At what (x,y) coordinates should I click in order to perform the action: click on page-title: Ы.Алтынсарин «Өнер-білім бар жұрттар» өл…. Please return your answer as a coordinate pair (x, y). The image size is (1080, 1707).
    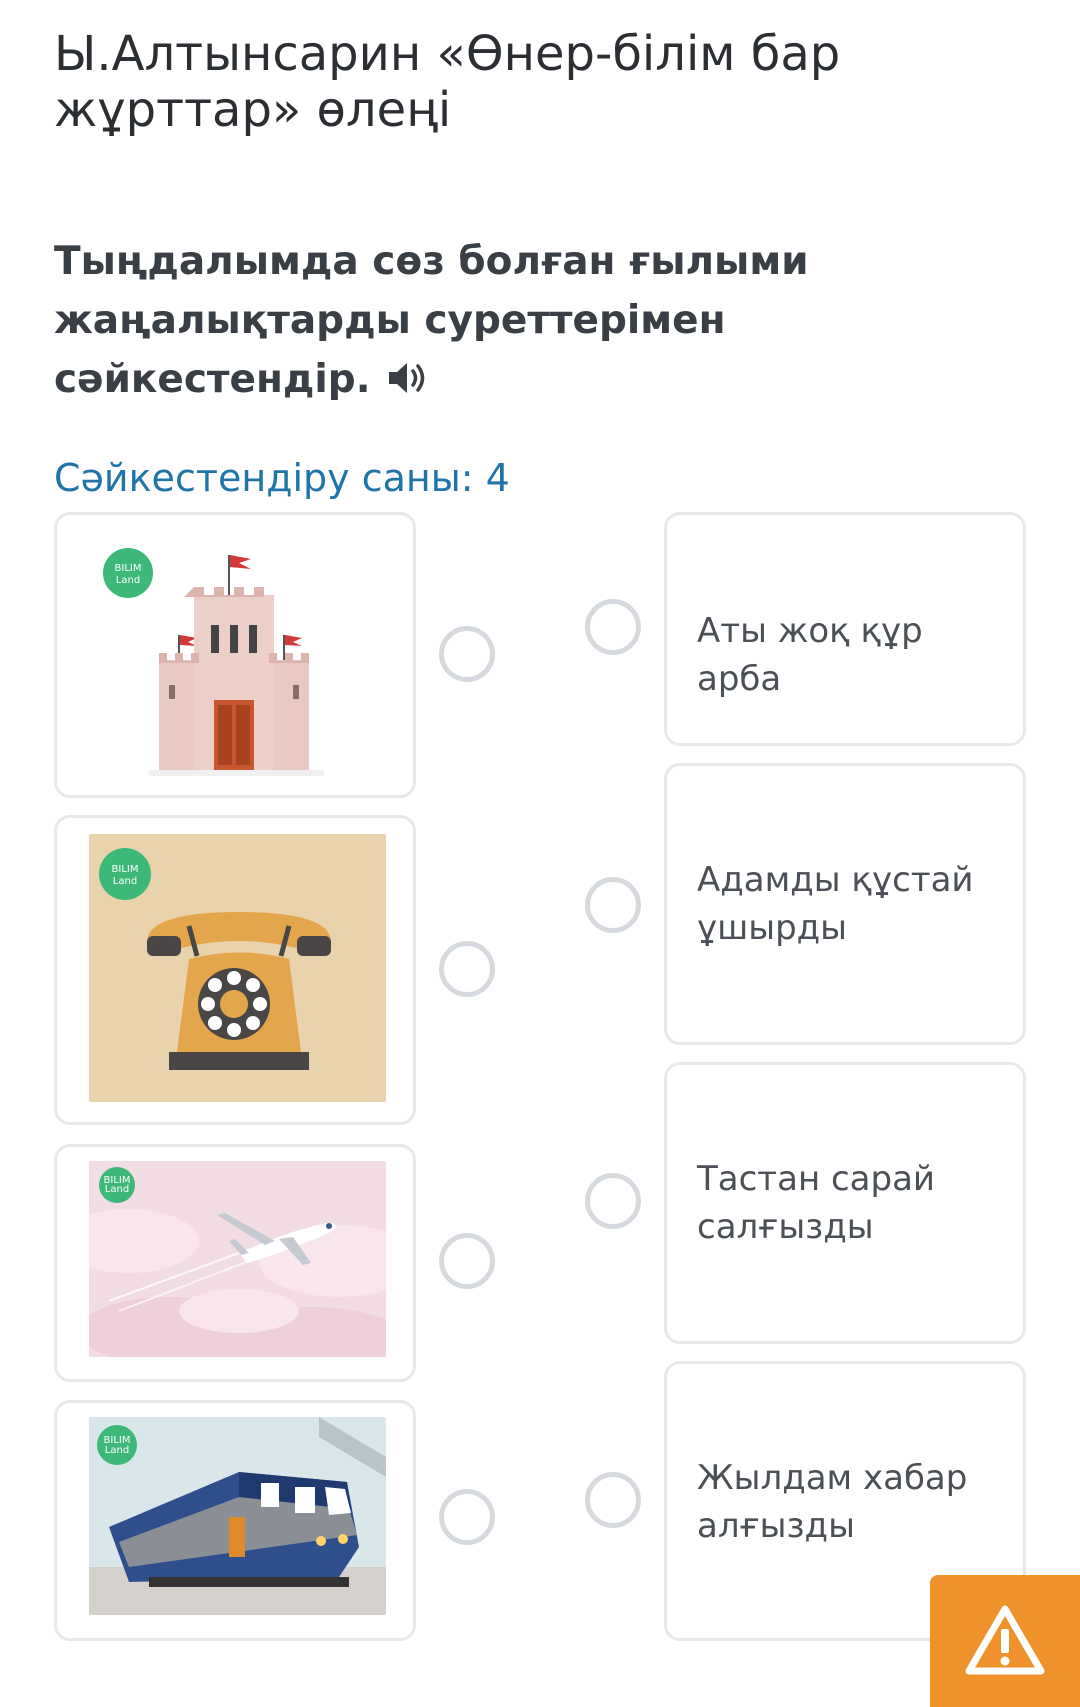
    Looking at the image, I should click on (447, 82).